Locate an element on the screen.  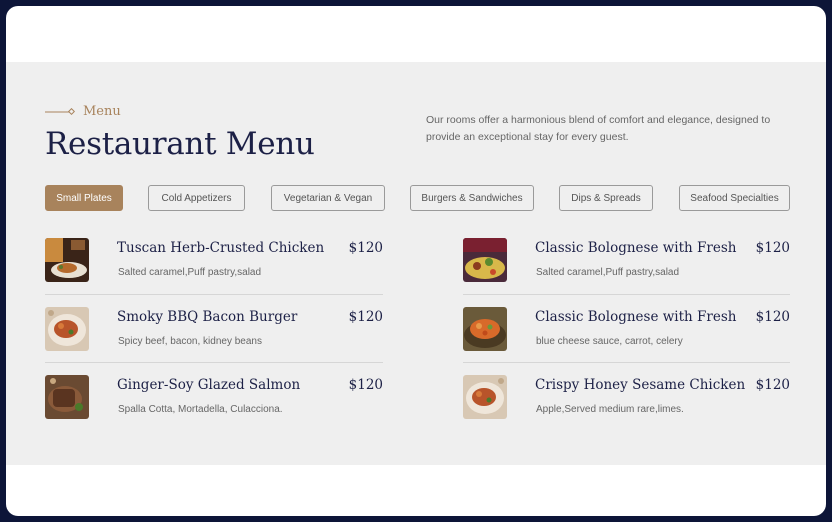
tab-seafood-specialties: Seafood Specialties is located at coordinates (734, 198).